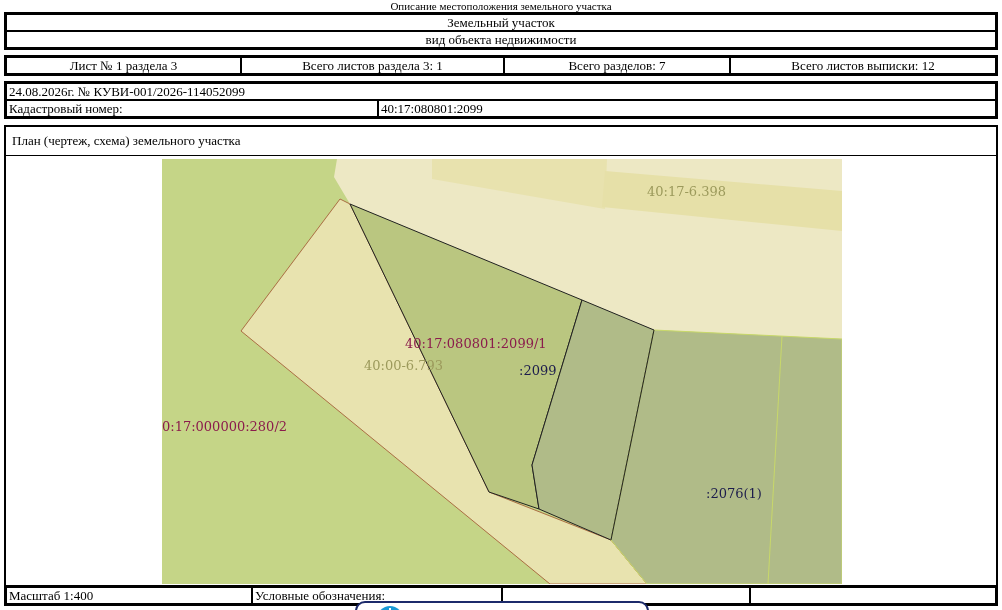 The width and height of the screenshot is (1002, 610). I want to click on table-cell: Кадастровый номер:, so click(192, 108).